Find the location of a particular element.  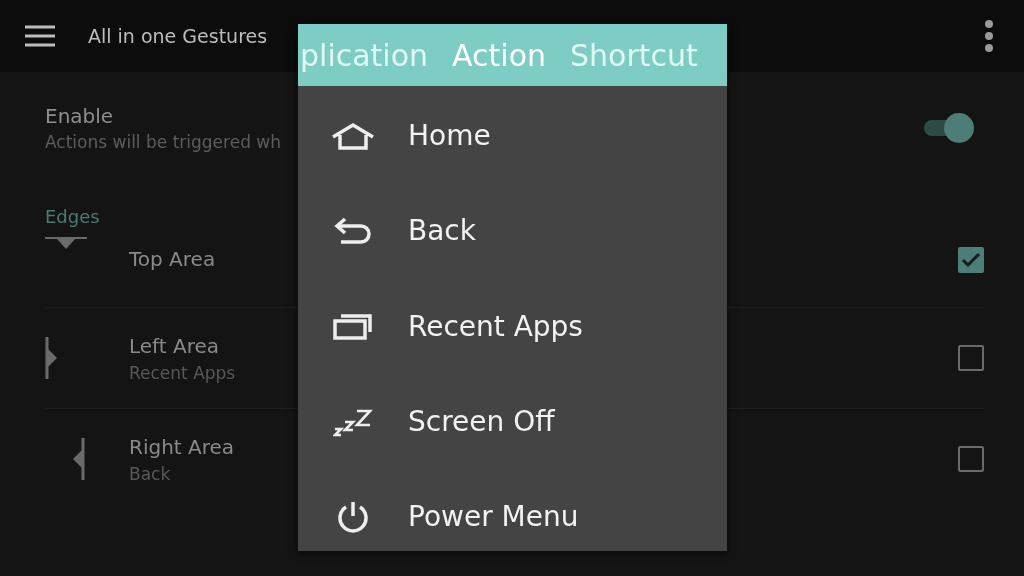

action-item: Back is located at coordinates (512, 231).